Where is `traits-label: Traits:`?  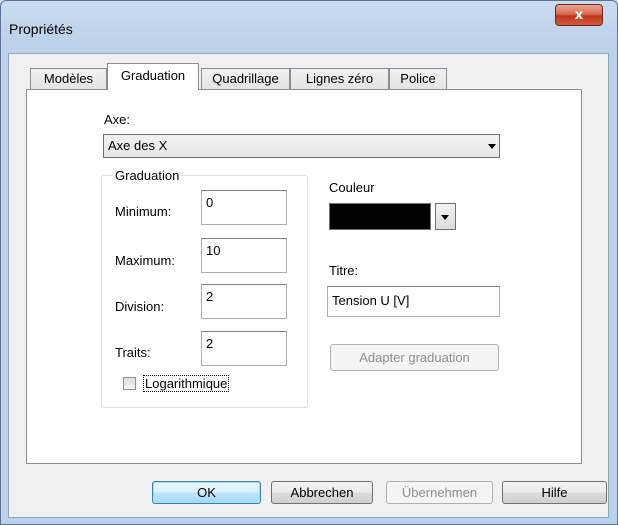 traits-label: Traits: is located at coordinates (133, 352).